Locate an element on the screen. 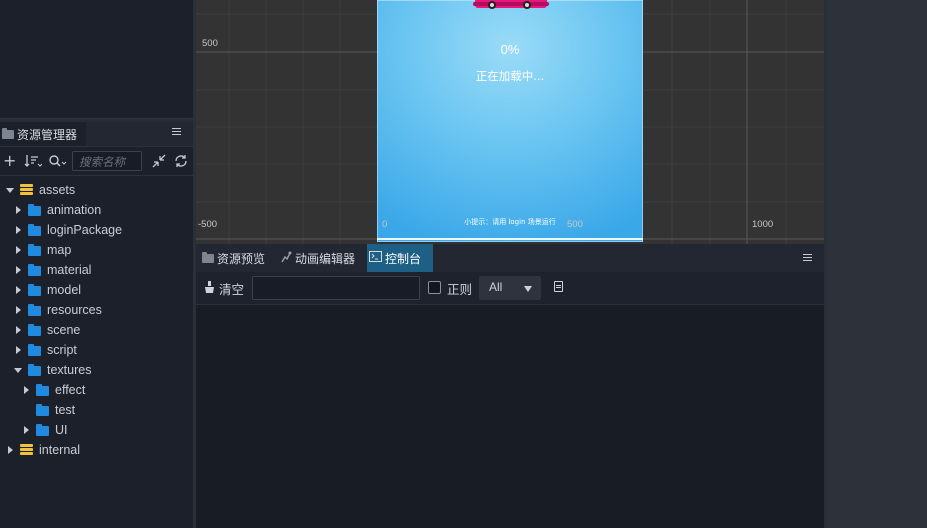 The height and width of the screenshot is (528, 927). tree-item-label: UI is located at coordinates (61, 430).